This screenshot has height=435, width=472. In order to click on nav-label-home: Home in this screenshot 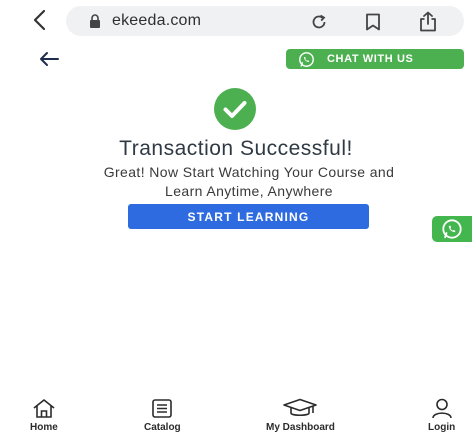, I will do `click(44, 427)`.